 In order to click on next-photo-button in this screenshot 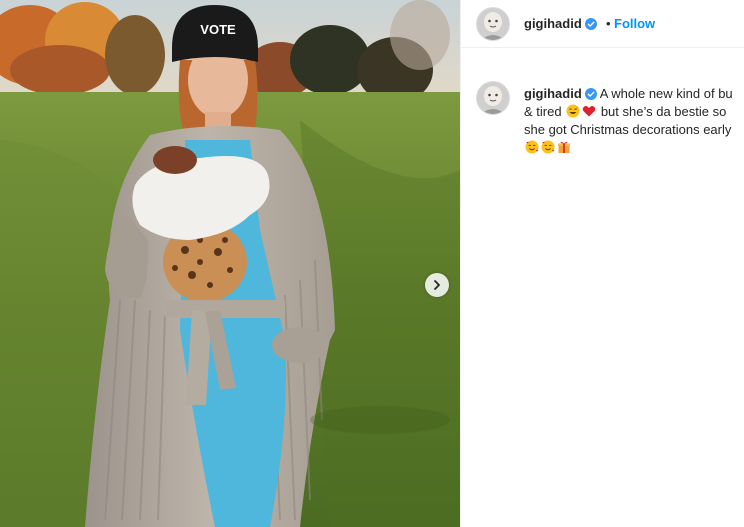, I will do `click(437, 285)`.